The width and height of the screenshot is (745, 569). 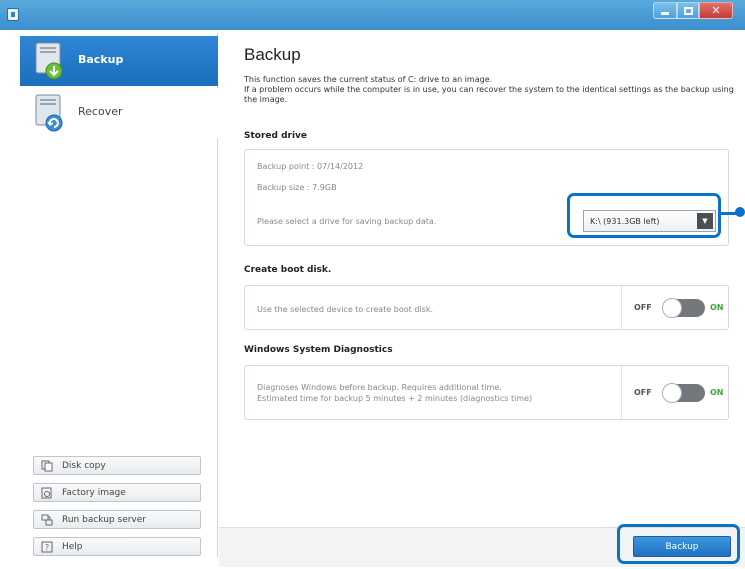 What do you see at coordinates (310, 166) in the screenshot?
I see `backup-point-text: Backup point : 07/14/2012` at bounding box center [310, 166].